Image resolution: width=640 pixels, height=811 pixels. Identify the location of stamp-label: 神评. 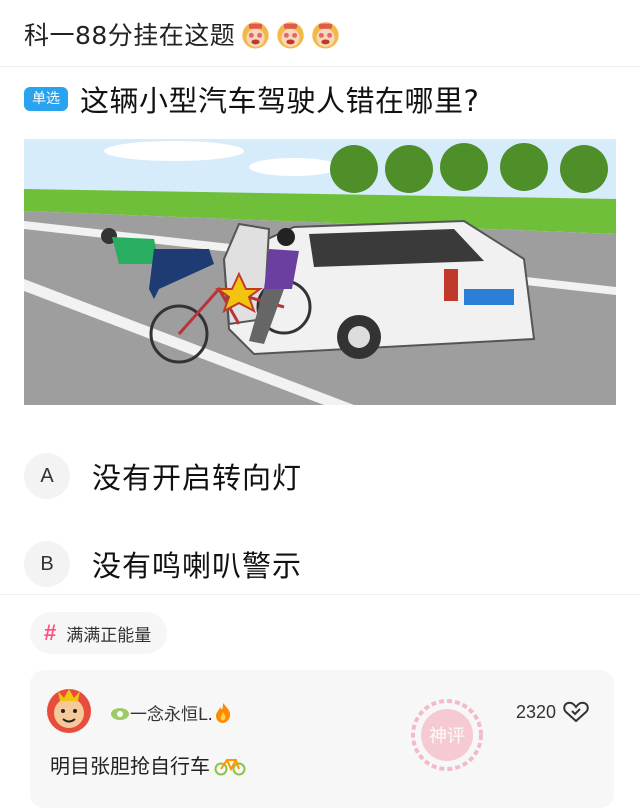
(447, 736).